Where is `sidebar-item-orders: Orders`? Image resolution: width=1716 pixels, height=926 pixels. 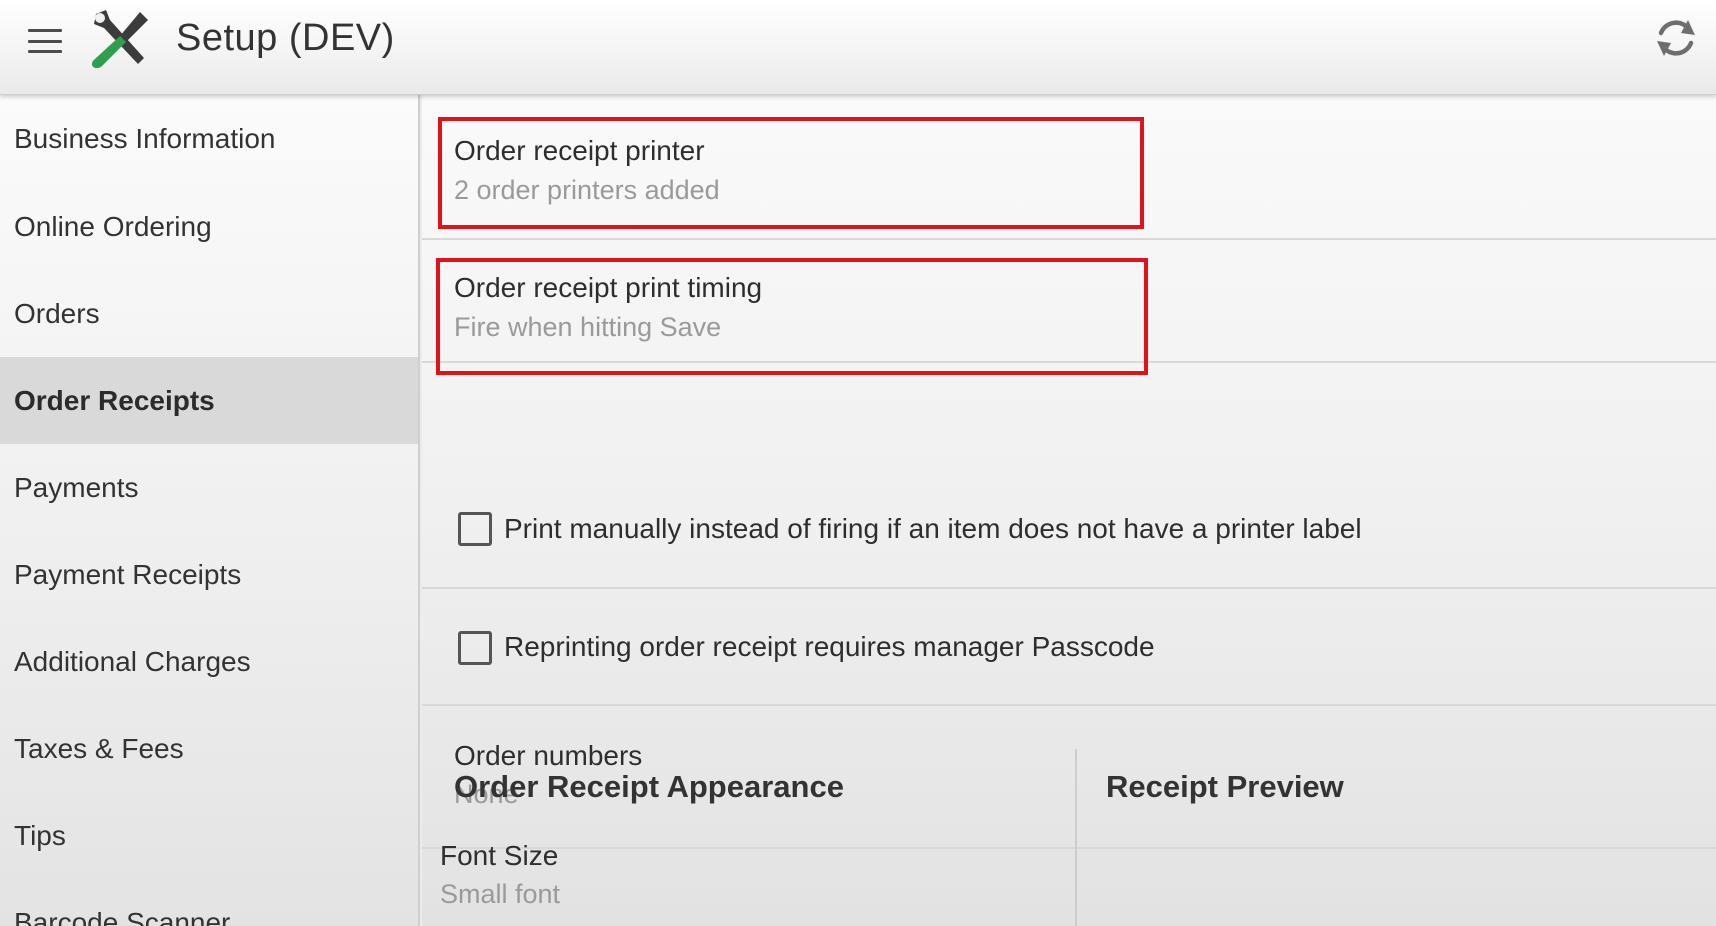
sidebar-item-orders: Orders is located at coordinates (209, 313).